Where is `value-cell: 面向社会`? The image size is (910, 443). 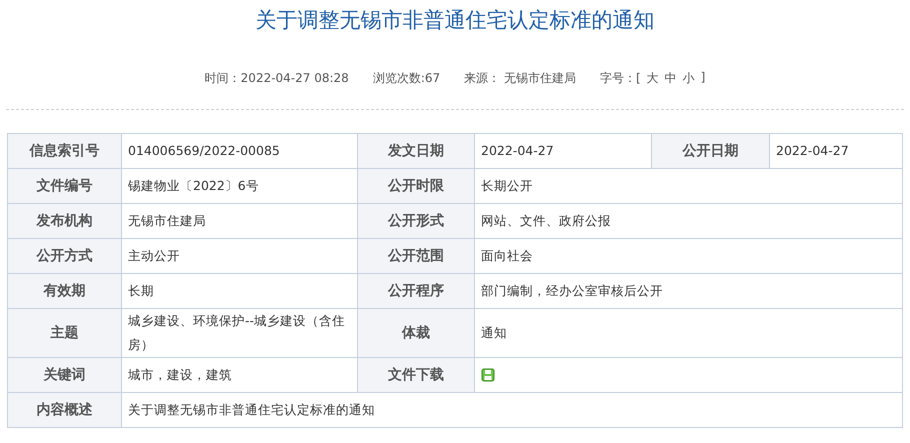
value-cell: 面向社会 is located at coordinates (688, 256).